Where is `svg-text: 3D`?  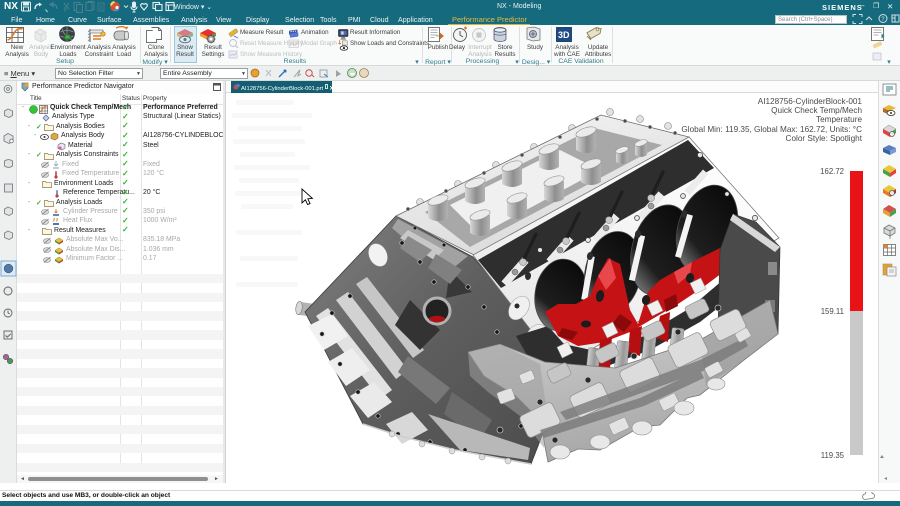
svg-text: 3D is located at coordinates (564, 35).